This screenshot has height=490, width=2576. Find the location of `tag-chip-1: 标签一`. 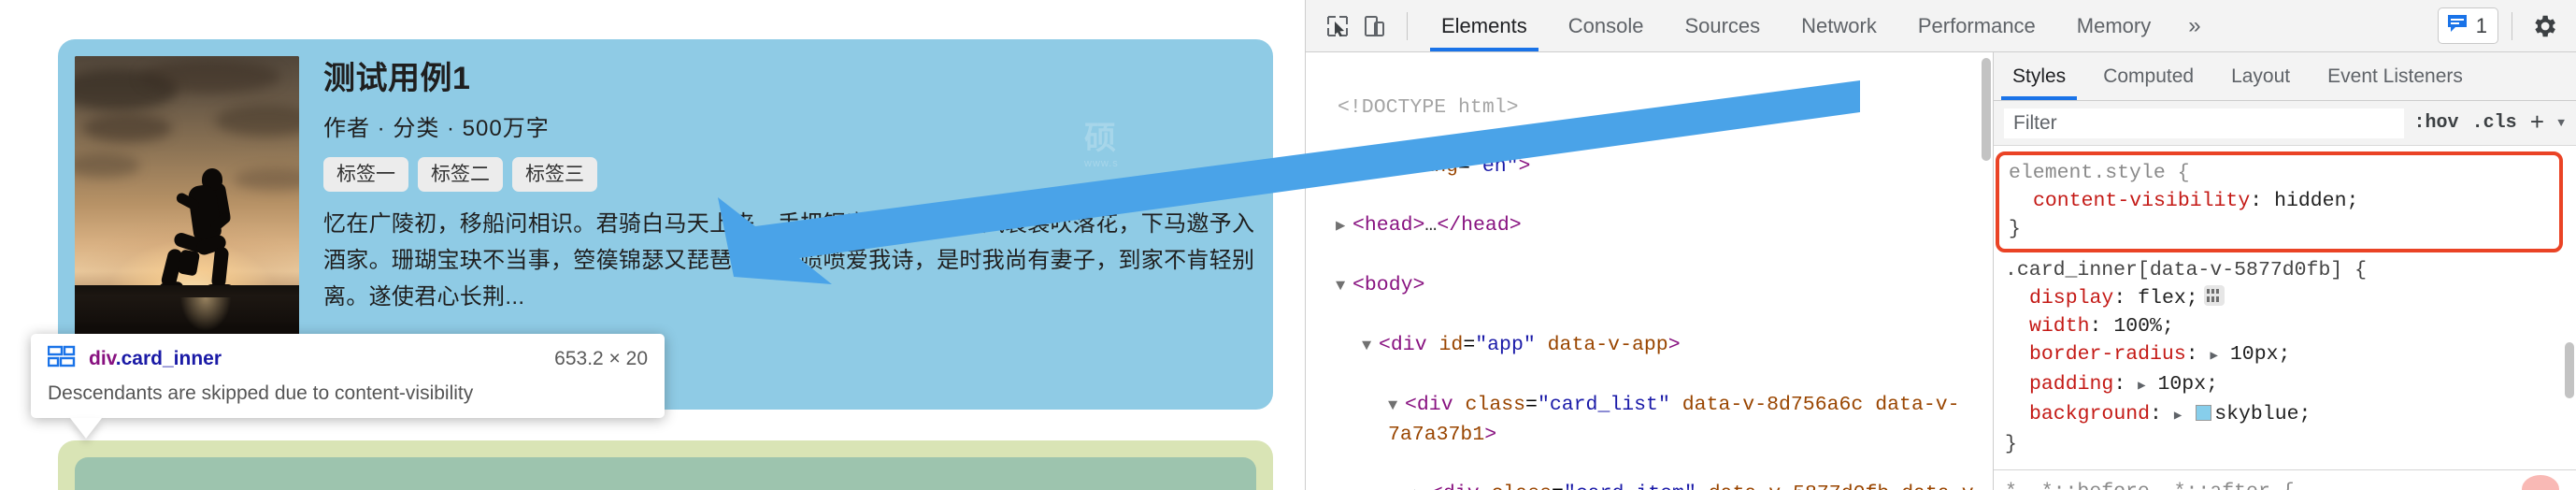

tag-chip-1: 标签一 is located at coordinates (365, 174).